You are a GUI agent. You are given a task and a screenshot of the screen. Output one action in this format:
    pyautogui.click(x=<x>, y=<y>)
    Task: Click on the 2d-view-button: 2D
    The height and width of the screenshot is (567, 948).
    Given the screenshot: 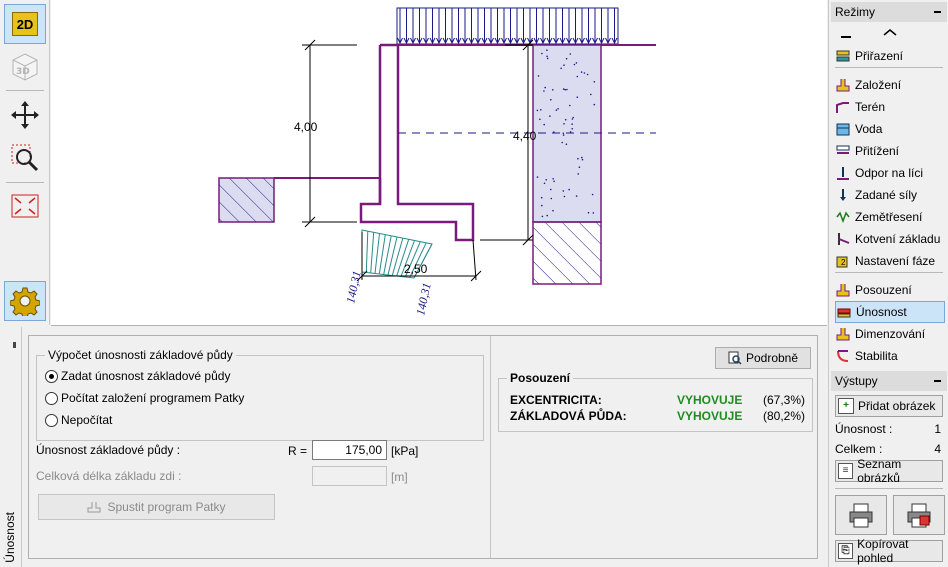 What is the action you would take?
    pyautogui.click(x=25, y=24)
    